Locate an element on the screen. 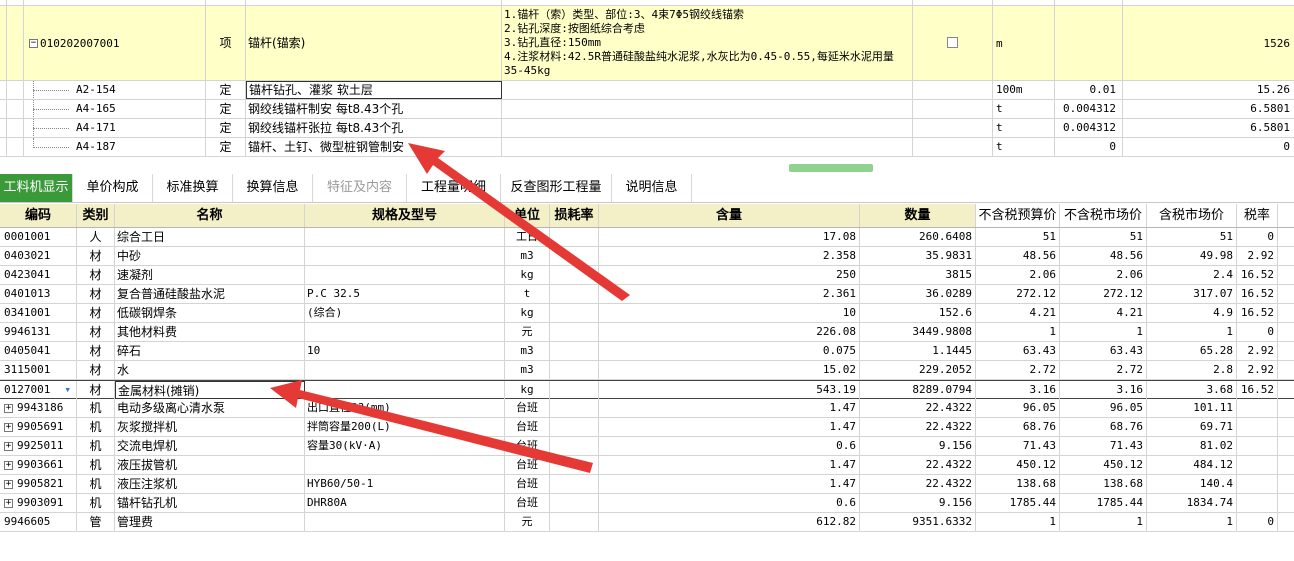  item-name: 锚杆(锚索) is located at coordinates (374, 43).